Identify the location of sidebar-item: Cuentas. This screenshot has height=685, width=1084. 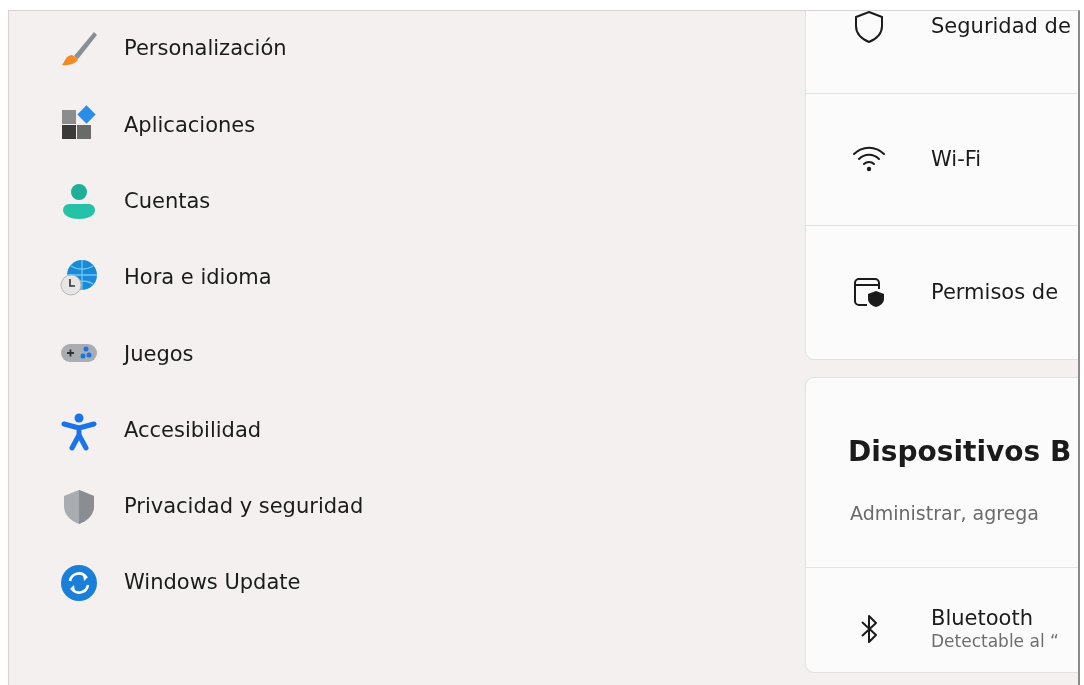
(403, 201).